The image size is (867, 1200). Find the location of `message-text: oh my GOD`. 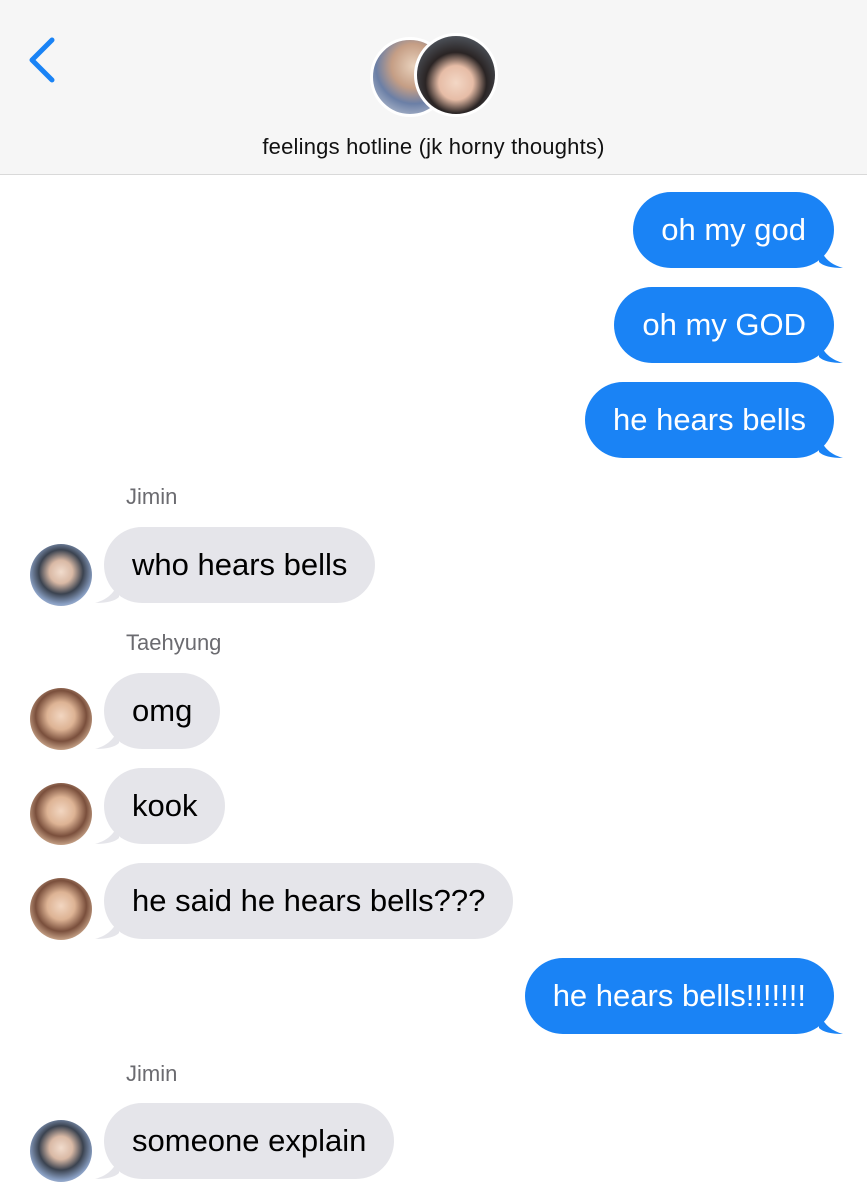

message-text: oh my GOD is located at coordinates (724, 324).